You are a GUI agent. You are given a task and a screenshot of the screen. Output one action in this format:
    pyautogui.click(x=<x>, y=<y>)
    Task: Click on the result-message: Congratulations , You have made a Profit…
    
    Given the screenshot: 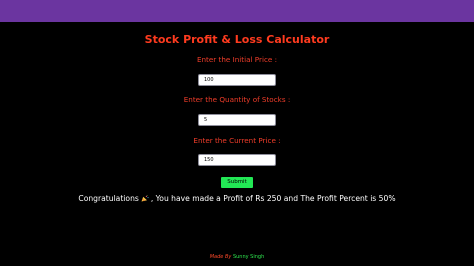 What is the action you would take?
    pyautogui.click(x=237, y=199)
    